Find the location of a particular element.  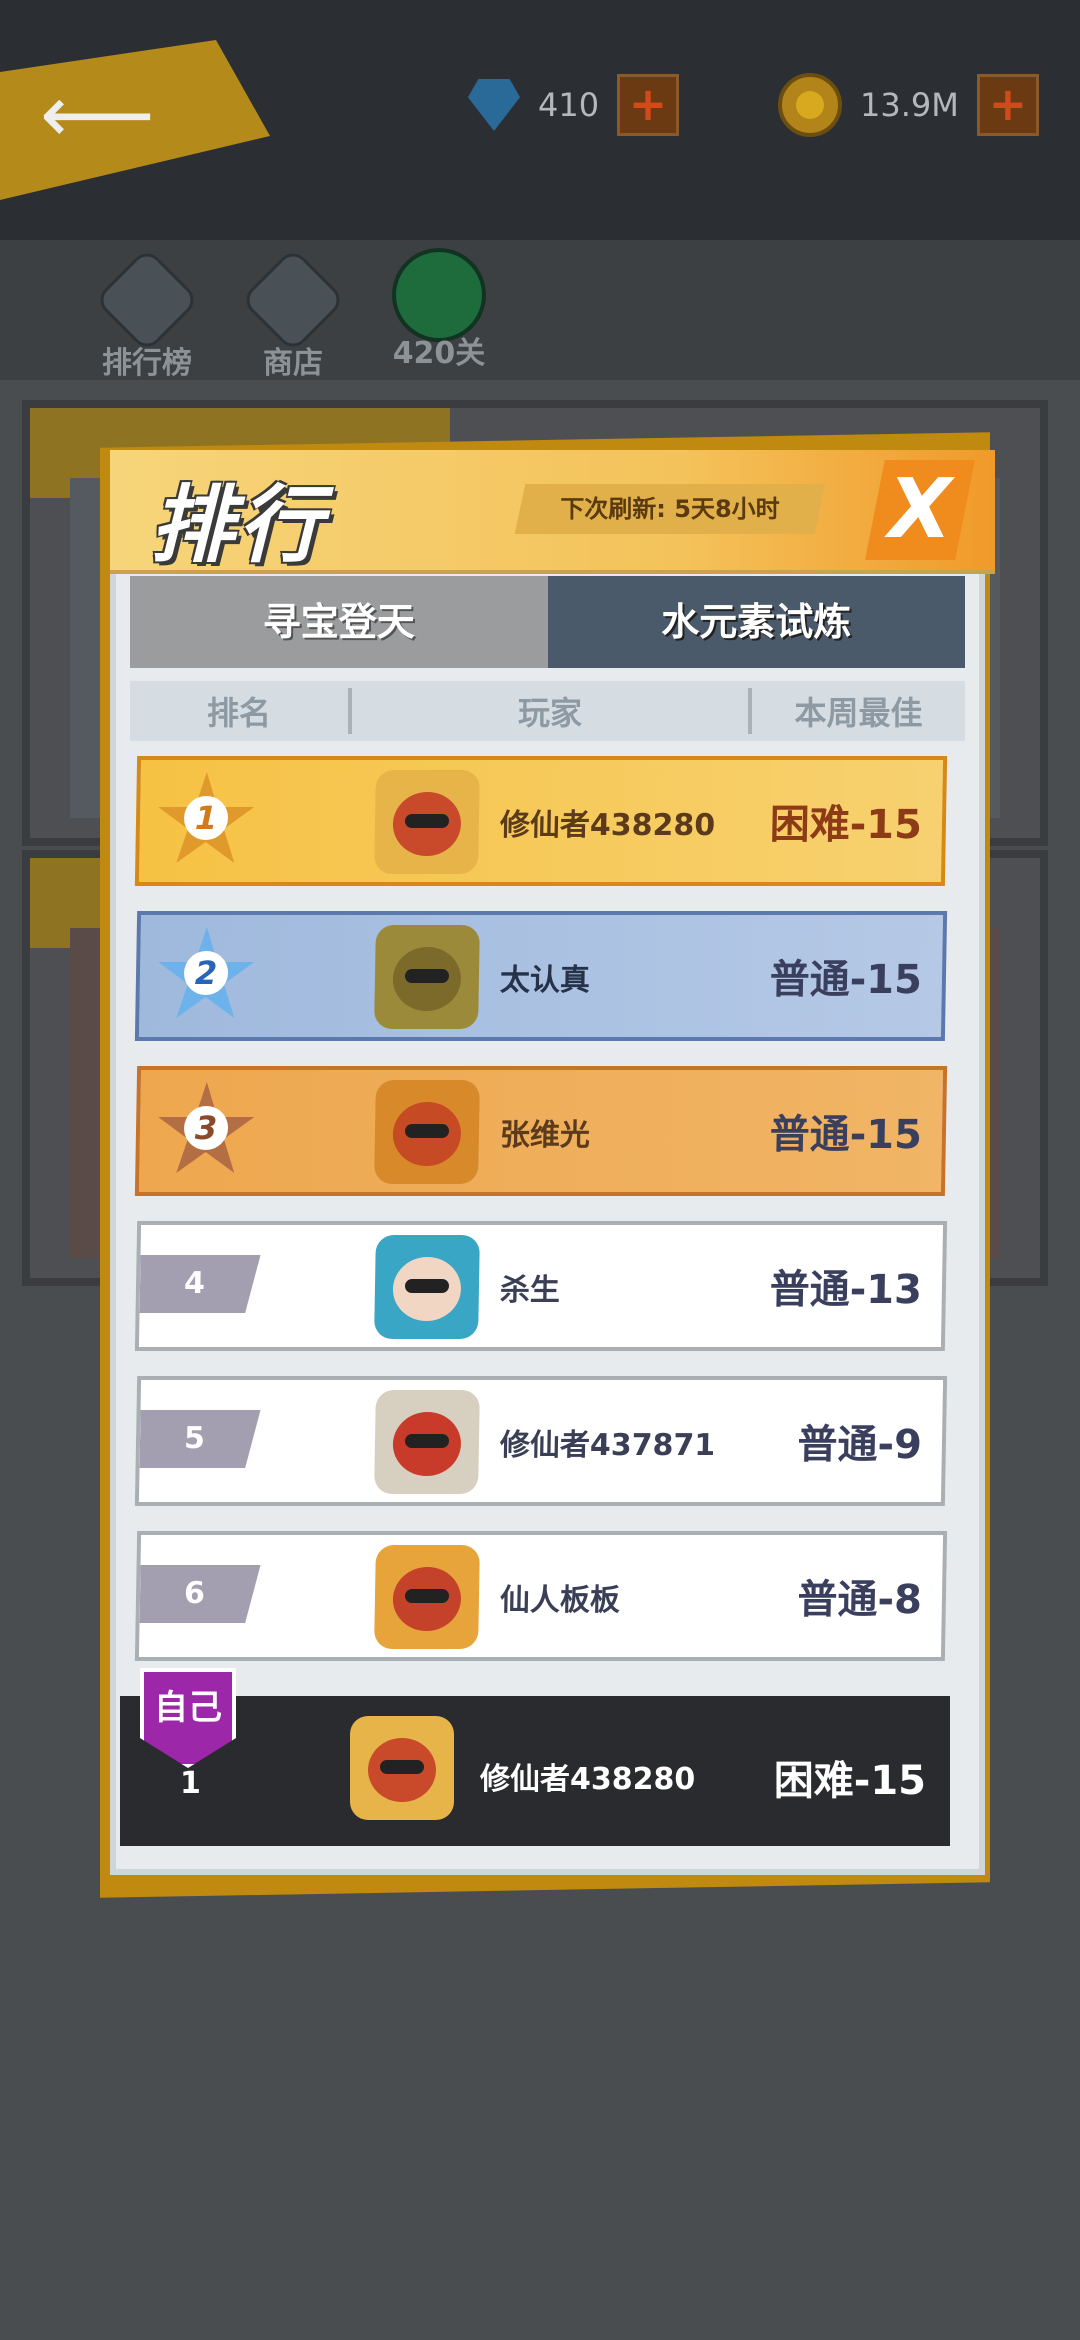

tab-treasure: 寻宝登天 is located at coordinates (339, 622).